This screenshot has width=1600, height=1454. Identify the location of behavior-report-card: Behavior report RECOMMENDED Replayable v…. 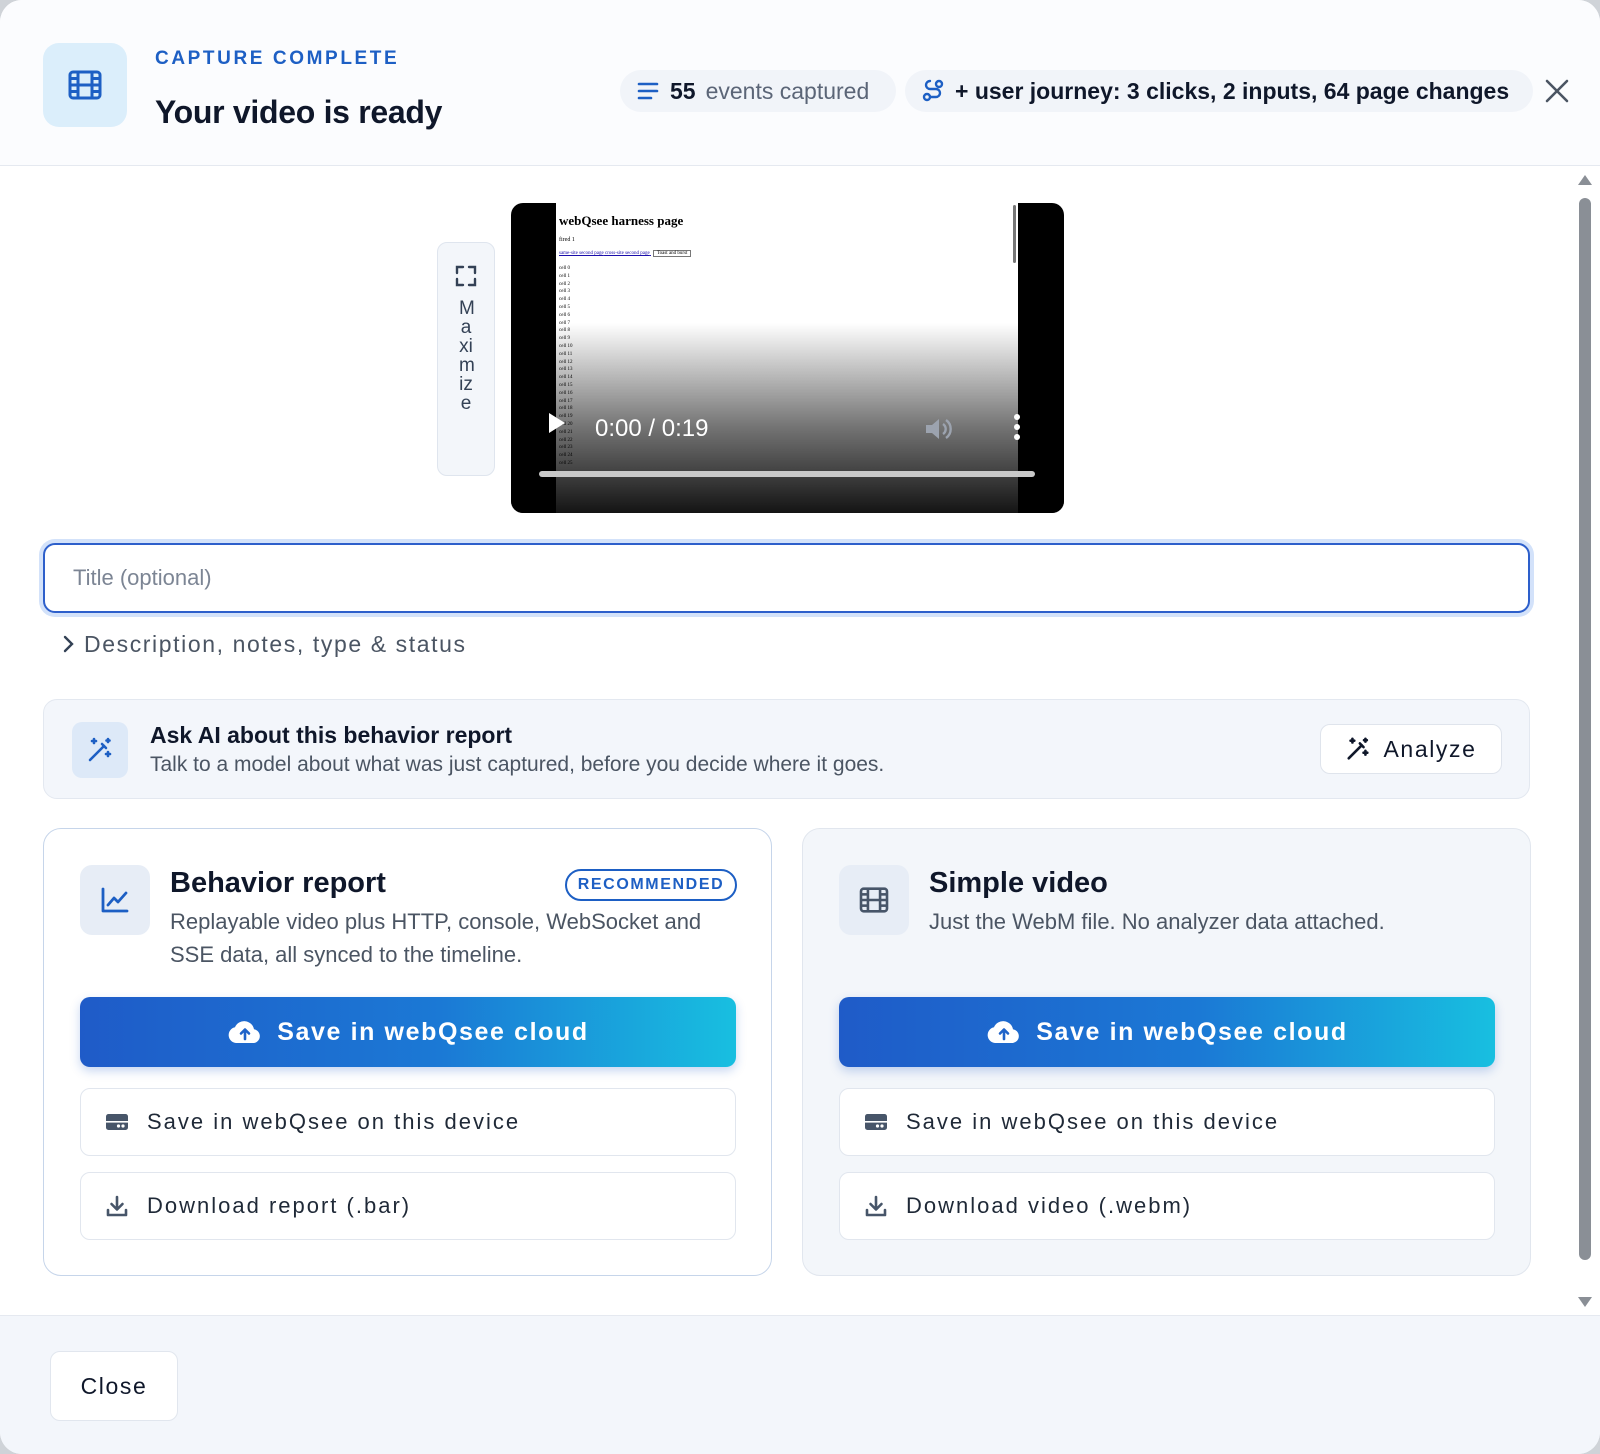
(407, 1052).